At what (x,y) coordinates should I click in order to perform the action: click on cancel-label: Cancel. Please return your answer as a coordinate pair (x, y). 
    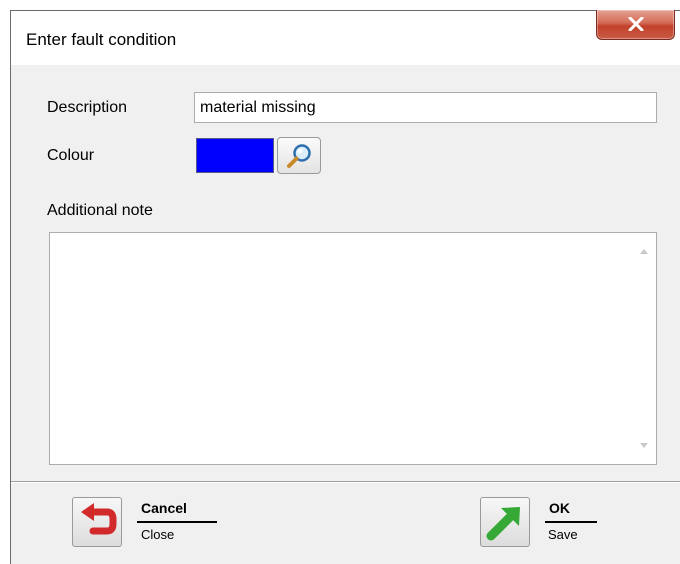
    Looking at the image, I should click on (164, 508).